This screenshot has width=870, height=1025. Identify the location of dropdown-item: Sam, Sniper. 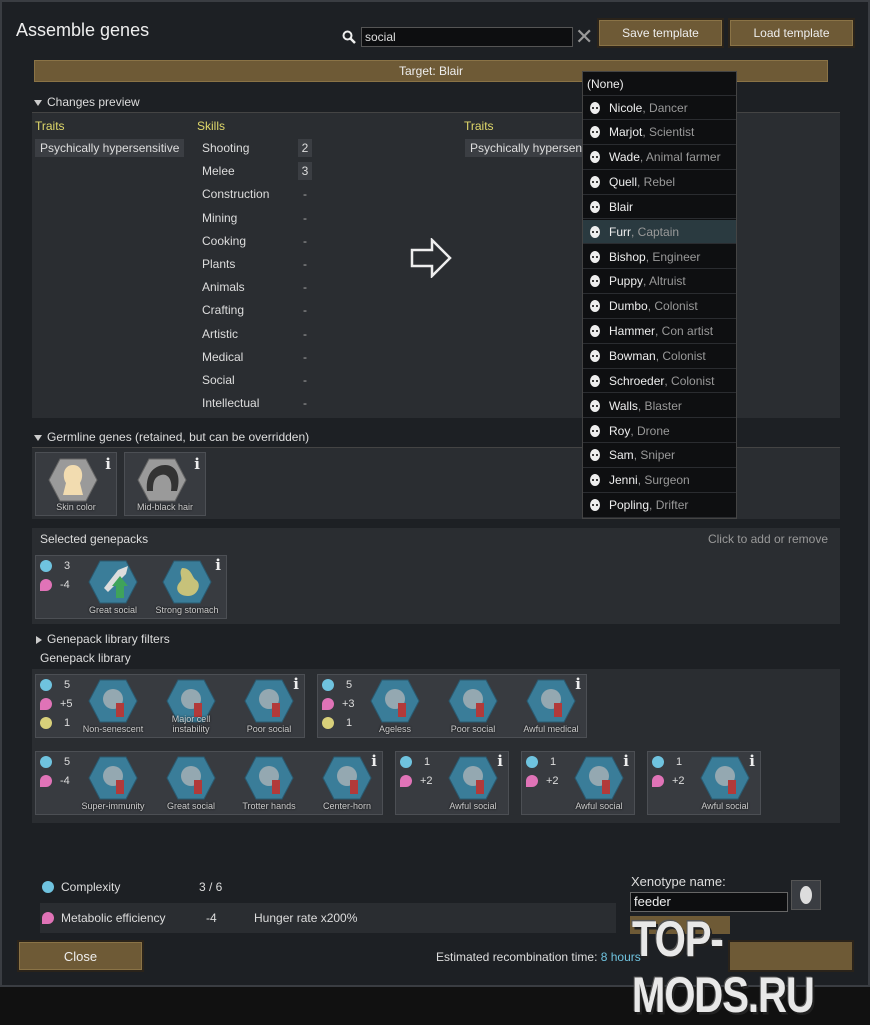
(659, 456).